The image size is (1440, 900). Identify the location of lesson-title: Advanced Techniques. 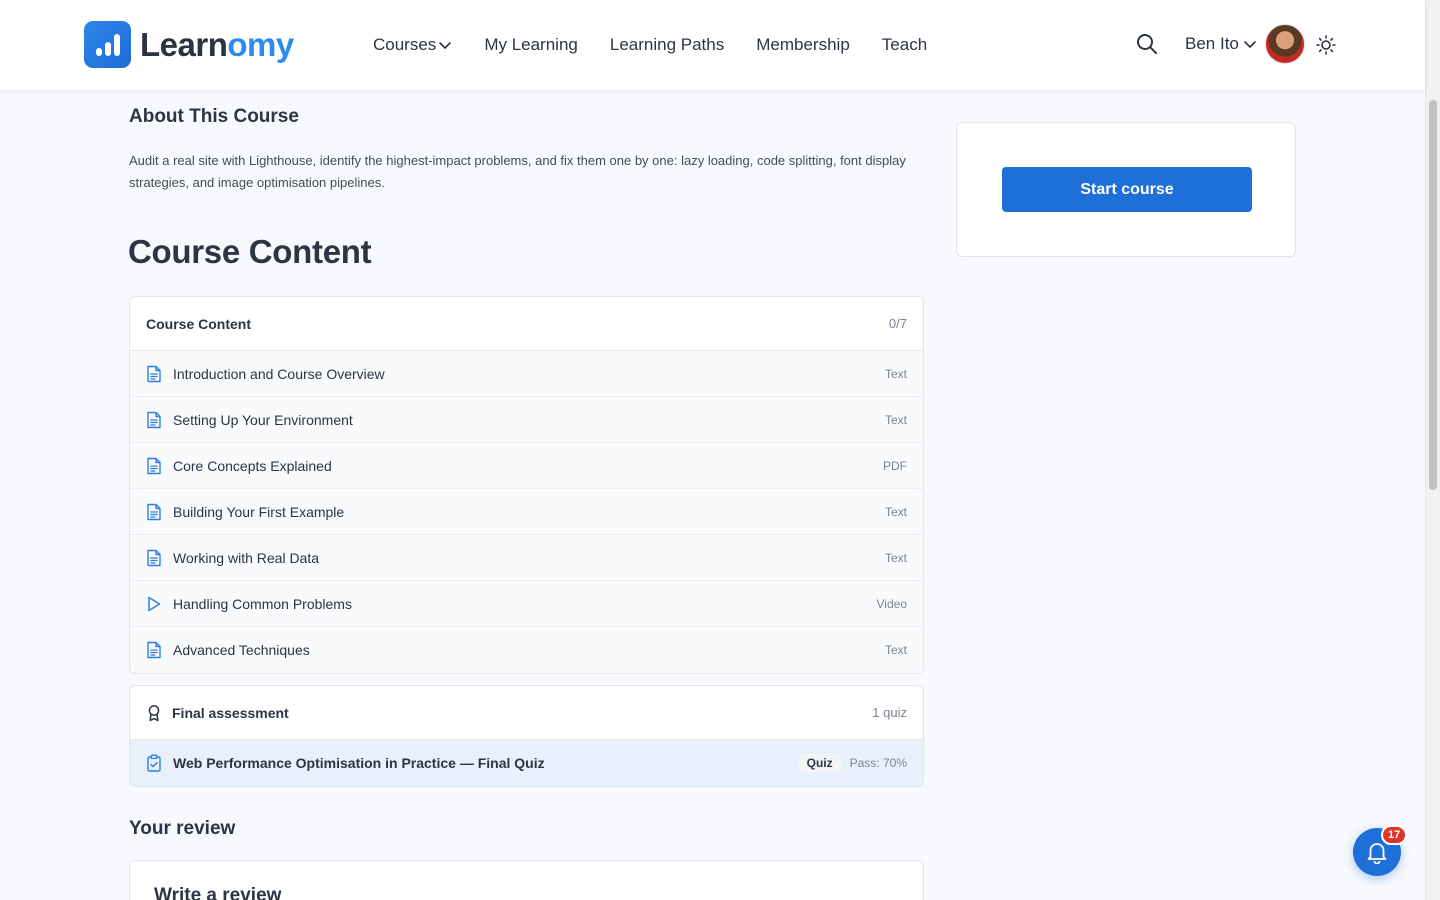
(241, 650).